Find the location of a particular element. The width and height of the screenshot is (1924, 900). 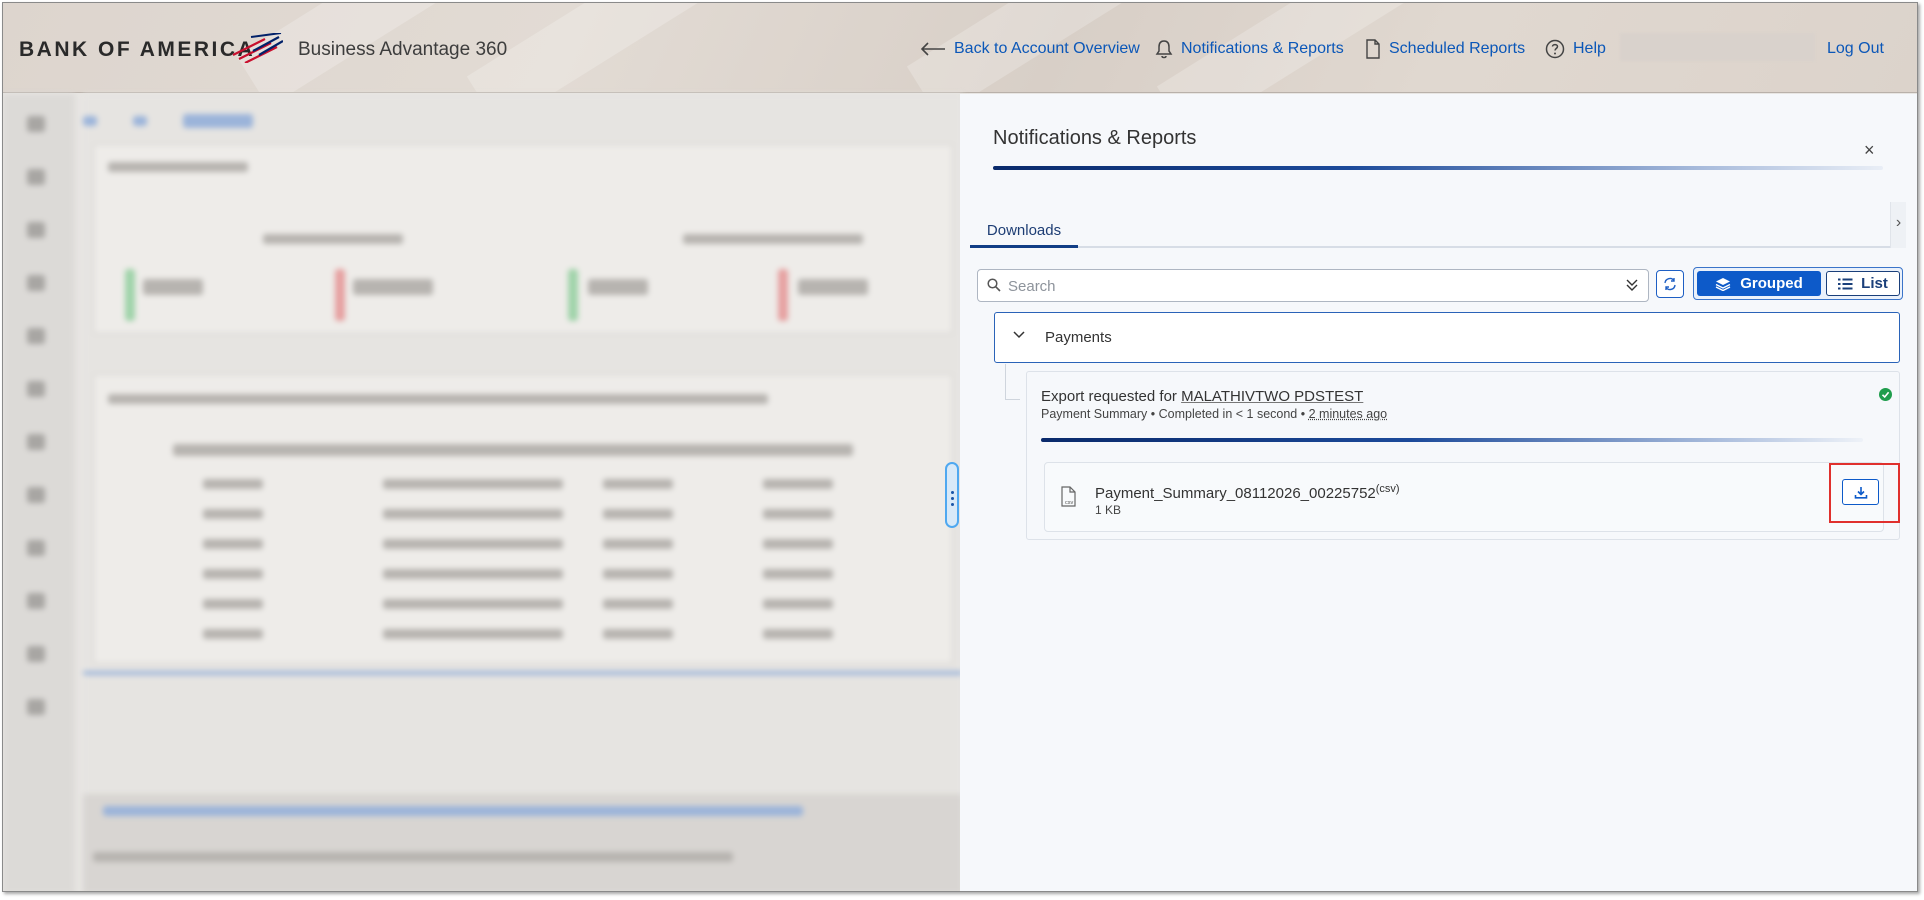

drawer-title: Notifications & Reports is located at coordinates (1095, 138).